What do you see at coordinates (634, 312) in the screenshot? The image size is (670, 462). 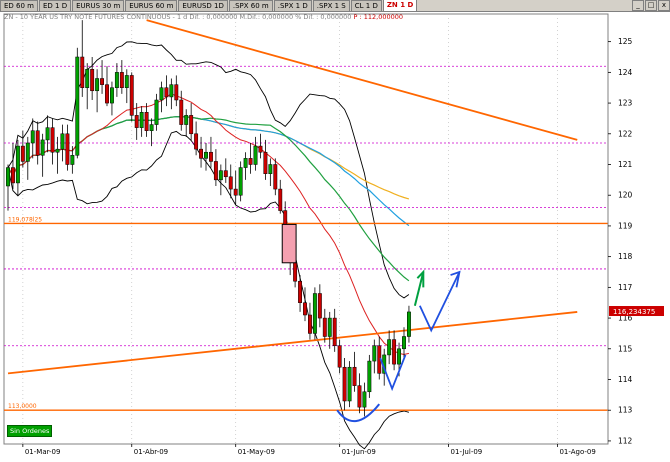 I see `last-price-label: 116,234375` at bounding box center [634, 312].